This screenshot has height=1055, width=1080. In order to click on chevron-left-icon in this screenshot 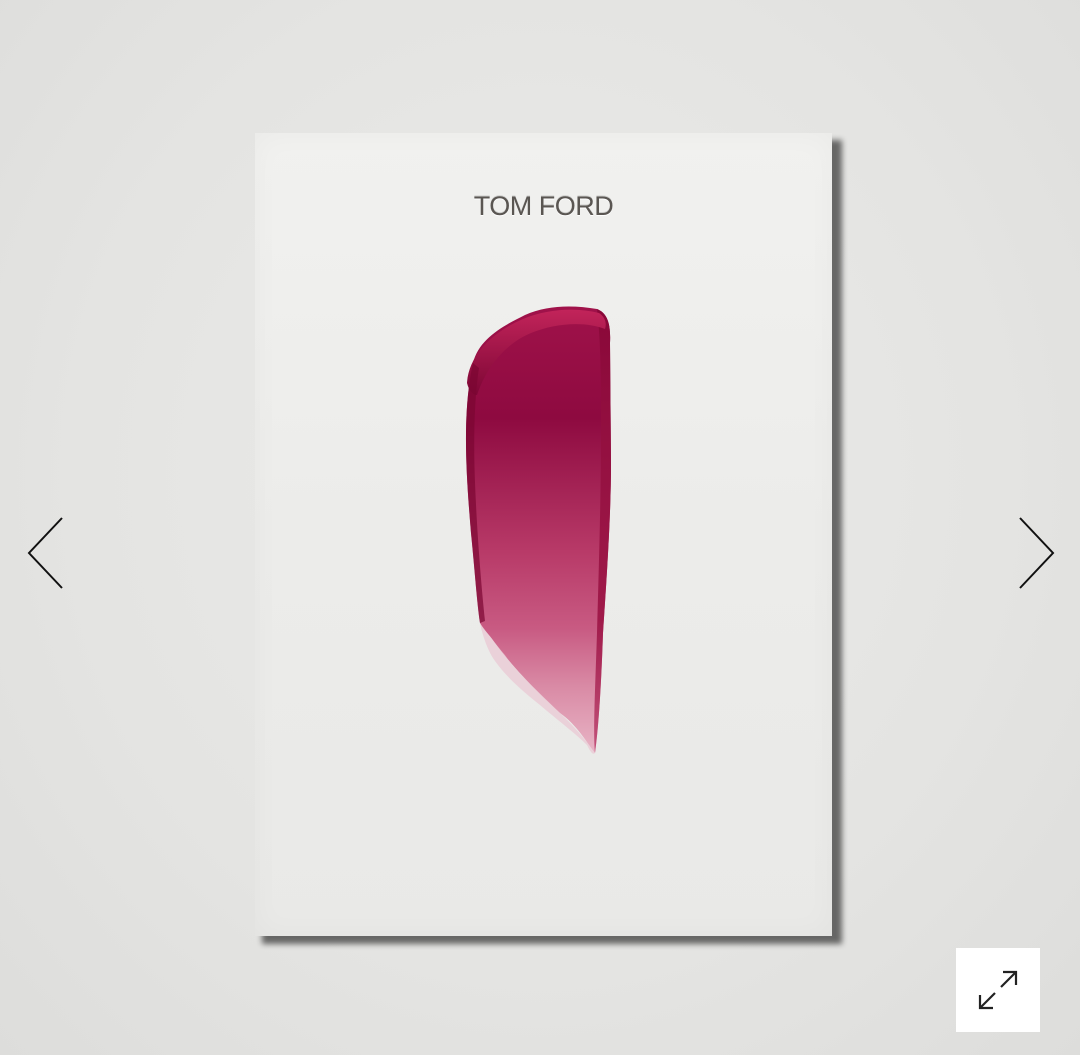, I will do `click(45, 553)`.